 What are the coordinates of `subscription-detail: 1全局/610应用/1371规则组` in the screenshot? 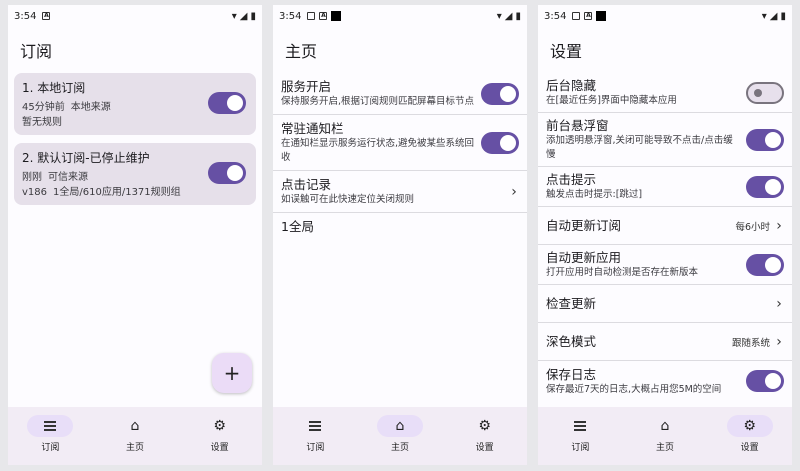 It's located at (117, 192).